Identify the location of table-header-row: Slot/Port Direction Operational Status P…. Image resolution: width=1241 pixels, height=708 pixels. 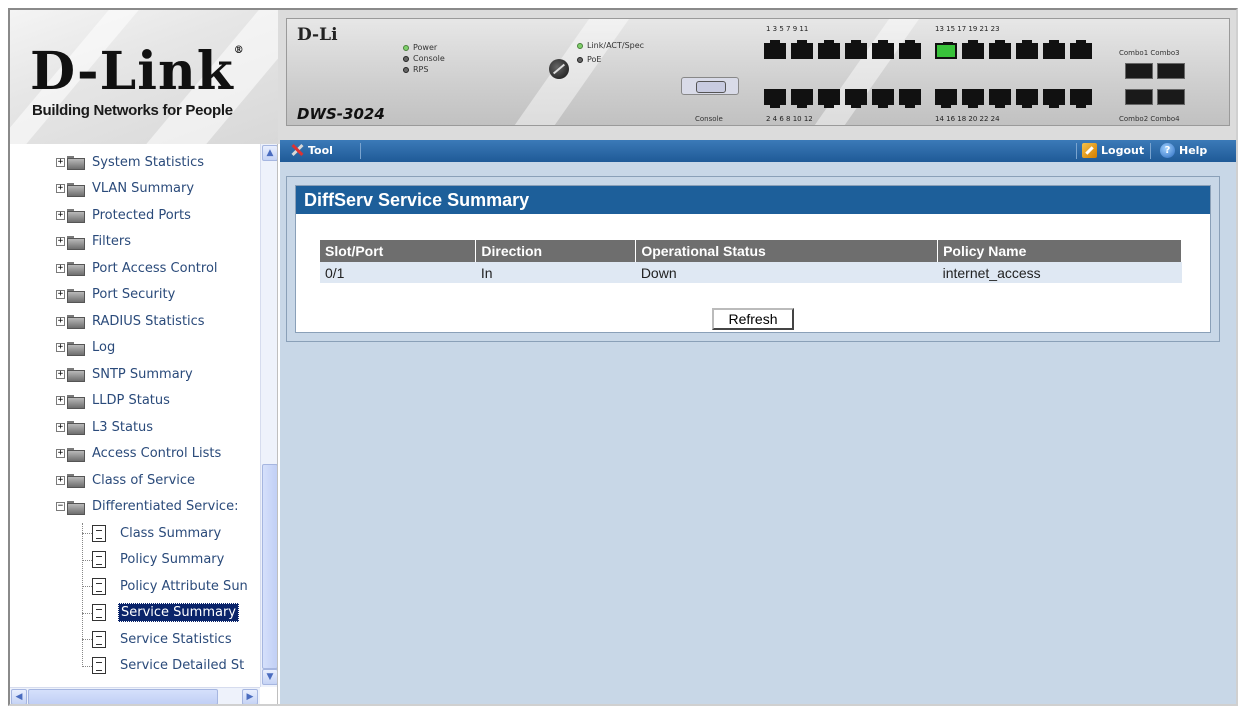
(751, 251).